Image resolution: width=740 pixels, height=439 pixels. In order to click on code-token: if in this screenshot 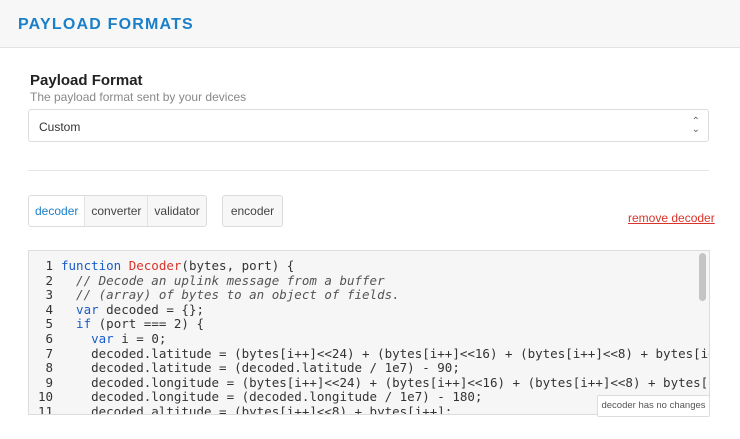, I will do `click(80, 324)`.